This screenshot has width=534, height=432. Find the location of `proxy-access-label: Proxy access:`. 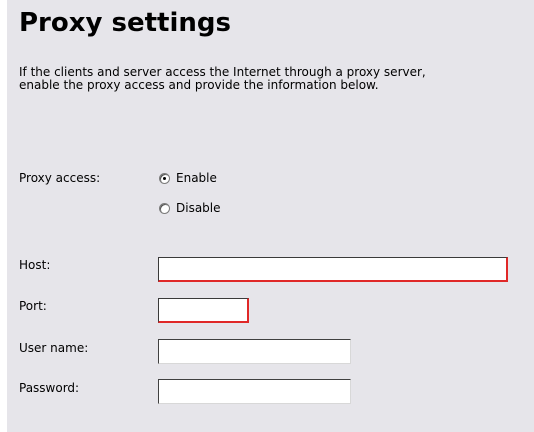

proxy-access-label: Proxy access: is located at coordinates (60, 178).